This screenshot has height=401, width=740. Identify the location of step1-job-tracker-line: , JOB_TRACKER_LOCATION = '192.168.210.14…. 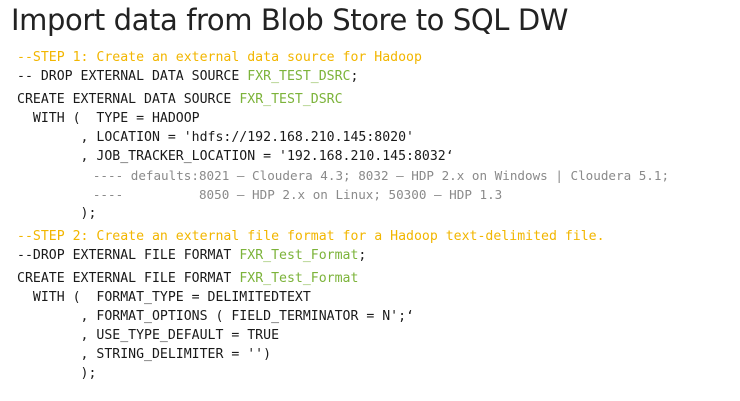
(235, 156).